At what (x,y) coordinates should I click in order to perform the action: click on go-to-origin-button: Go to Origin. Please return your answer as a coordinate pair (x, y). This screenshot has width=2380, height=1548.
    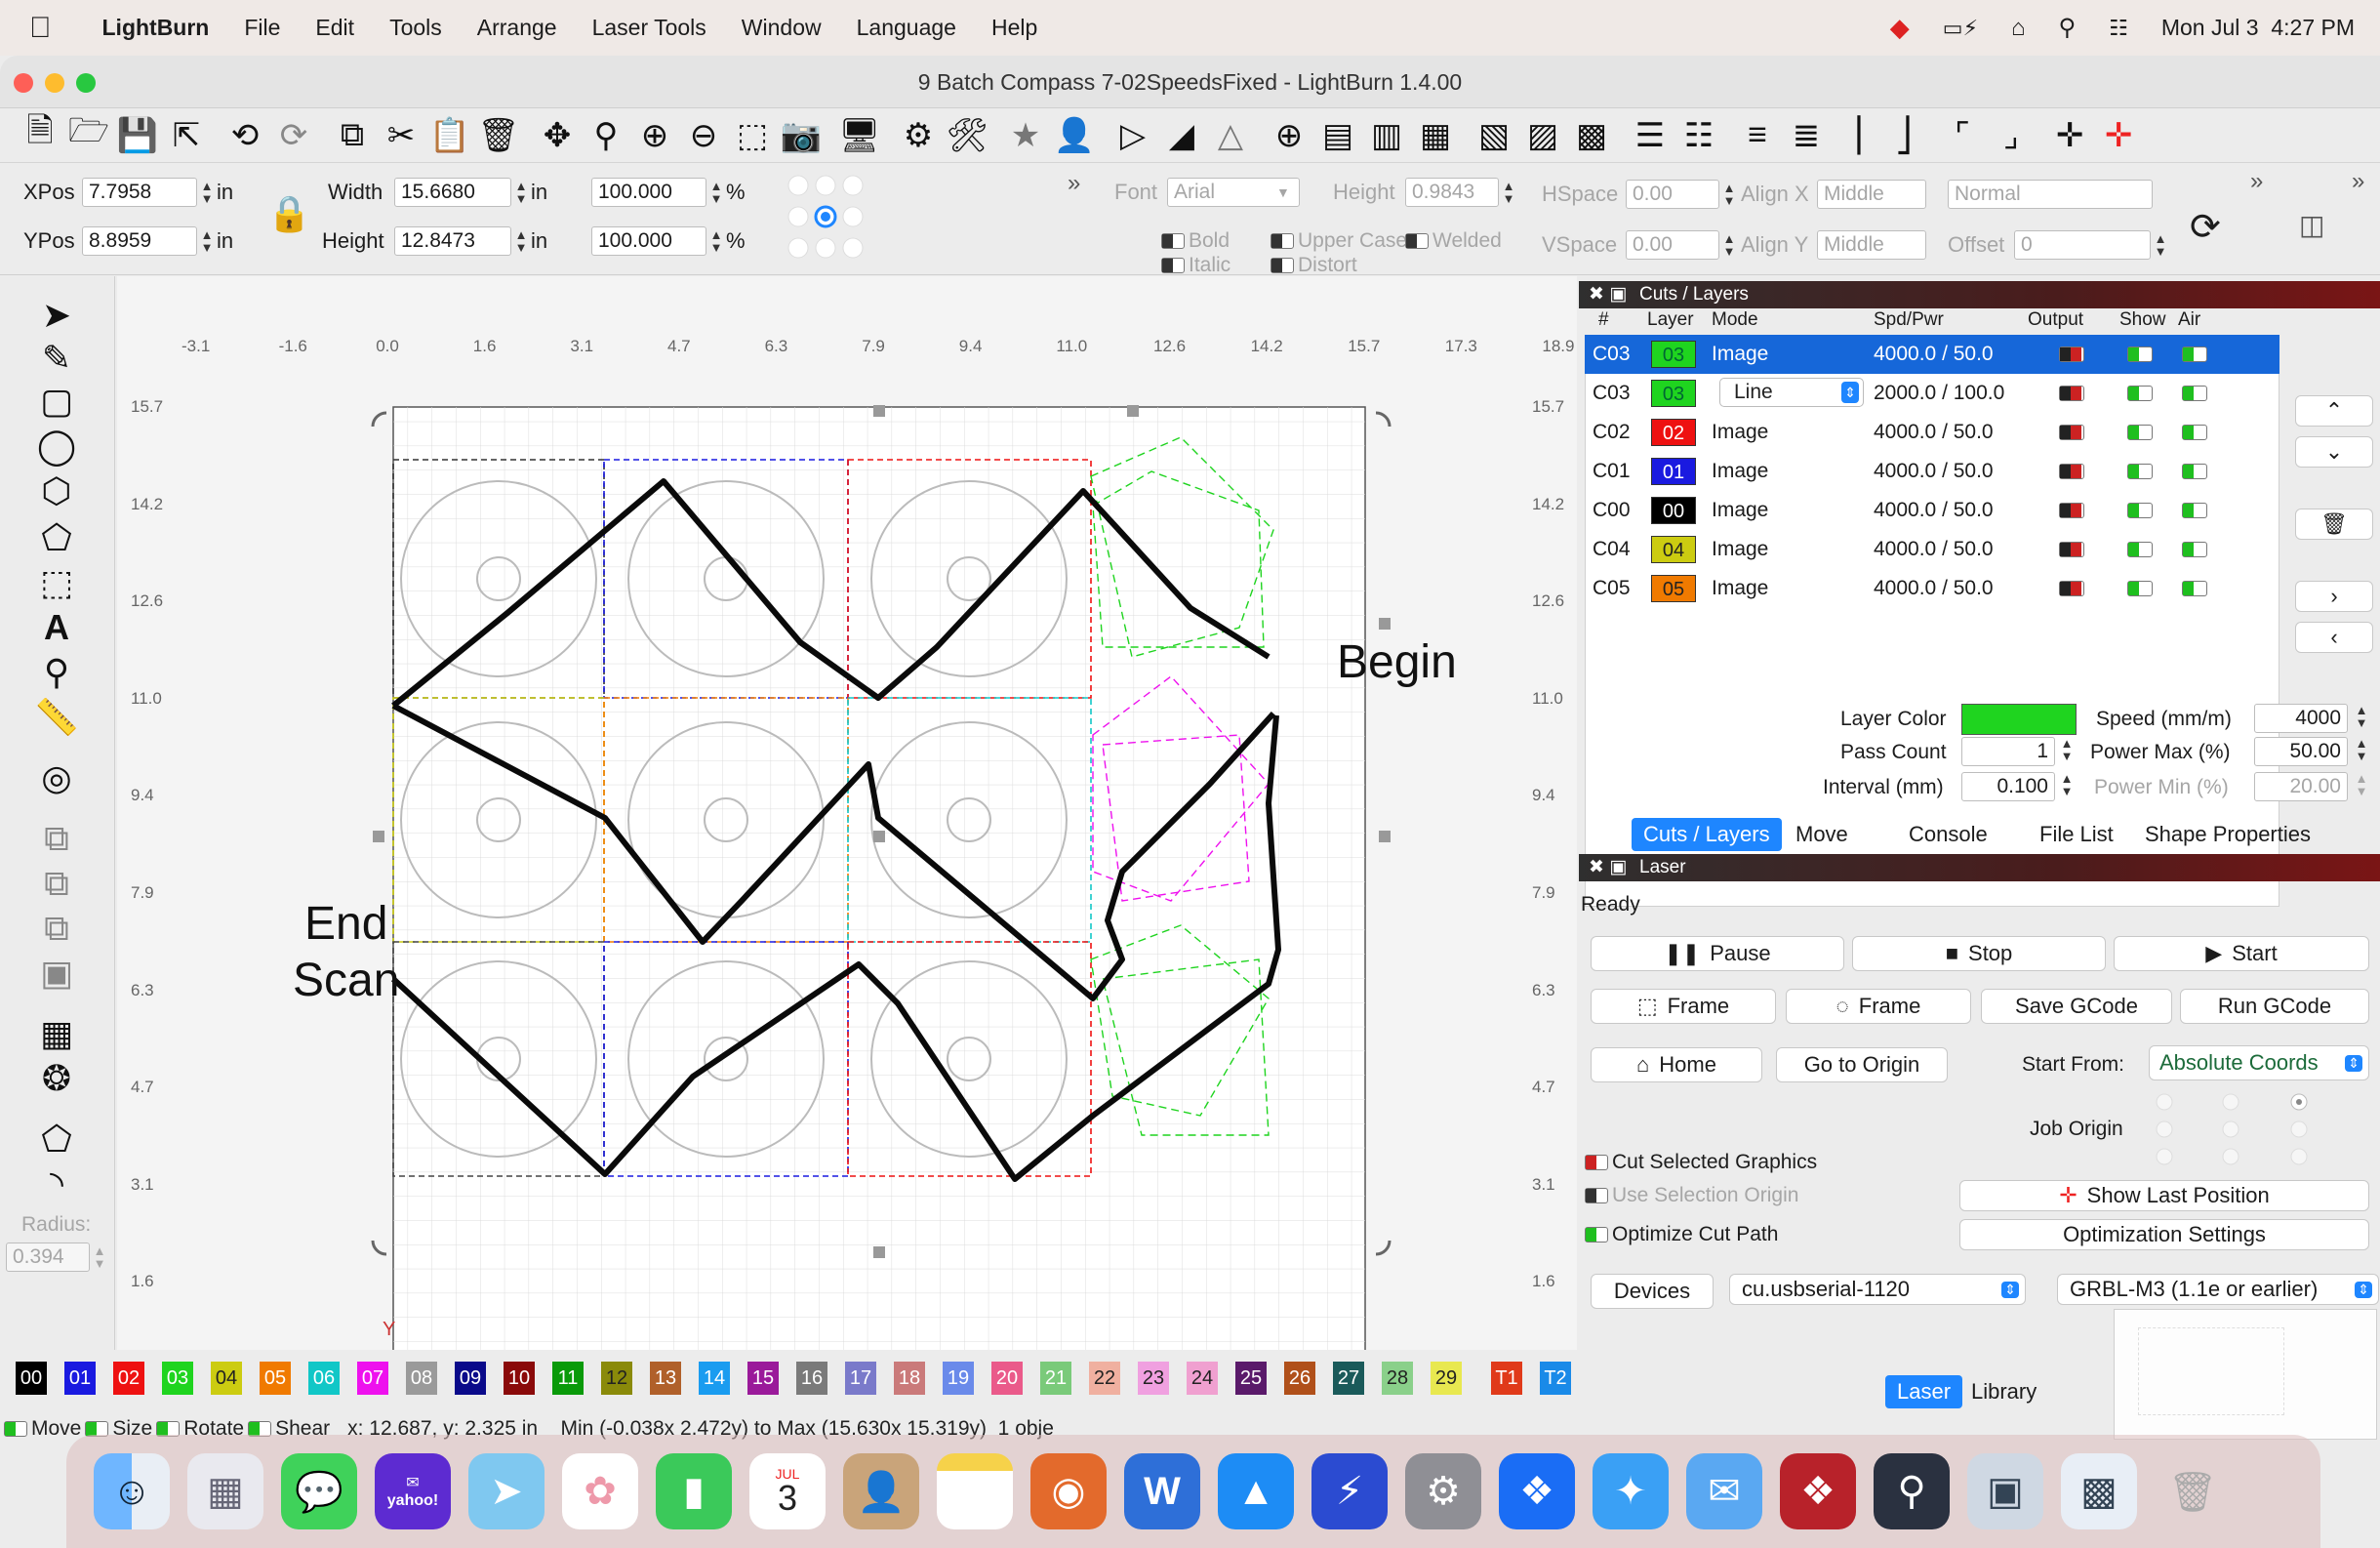
    Looking at the image, I should click on (1862, 1064).